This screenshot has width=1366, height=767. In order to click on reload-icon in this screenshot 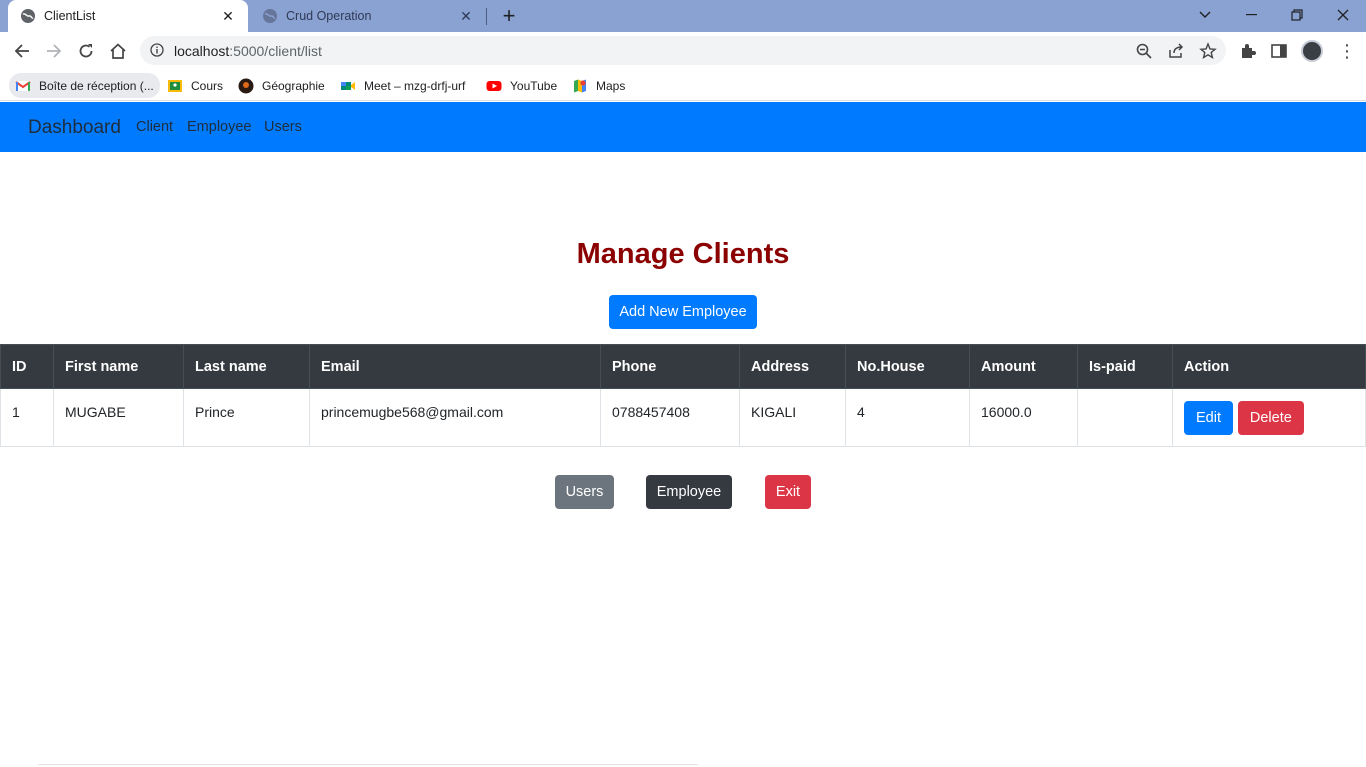, I will do `click(86, 51)`.